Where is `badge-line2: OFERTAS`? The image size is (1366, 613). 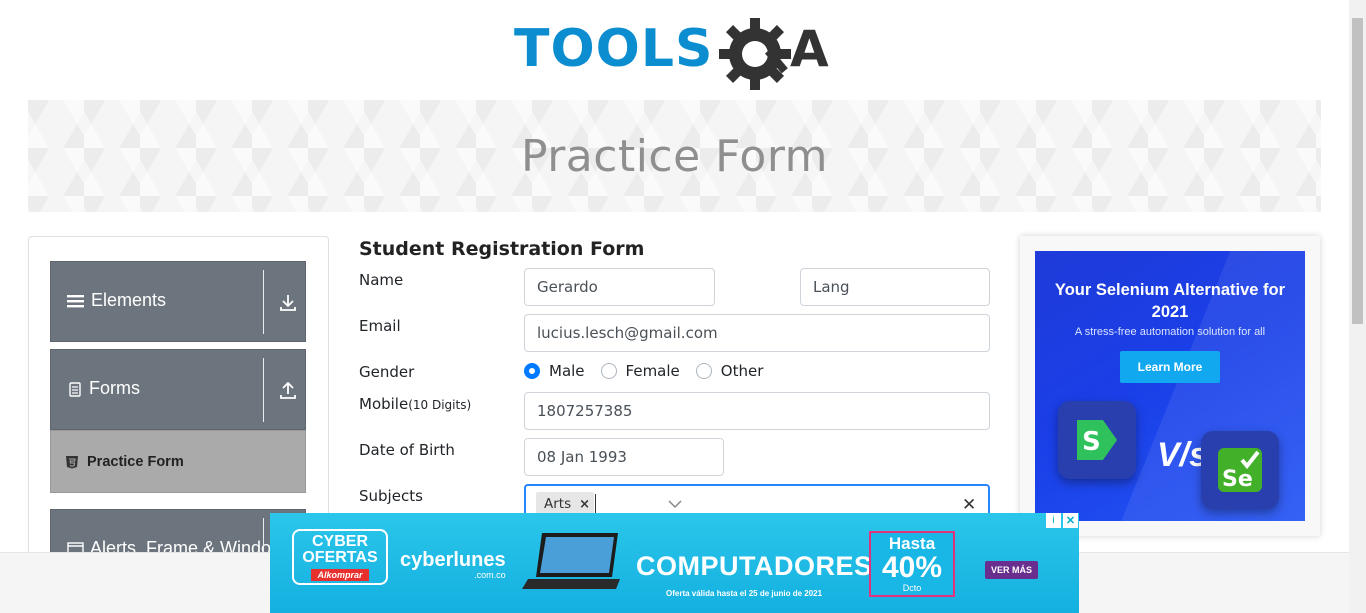 badge-line2: OFERTAS is located at coordinates (340, 557).